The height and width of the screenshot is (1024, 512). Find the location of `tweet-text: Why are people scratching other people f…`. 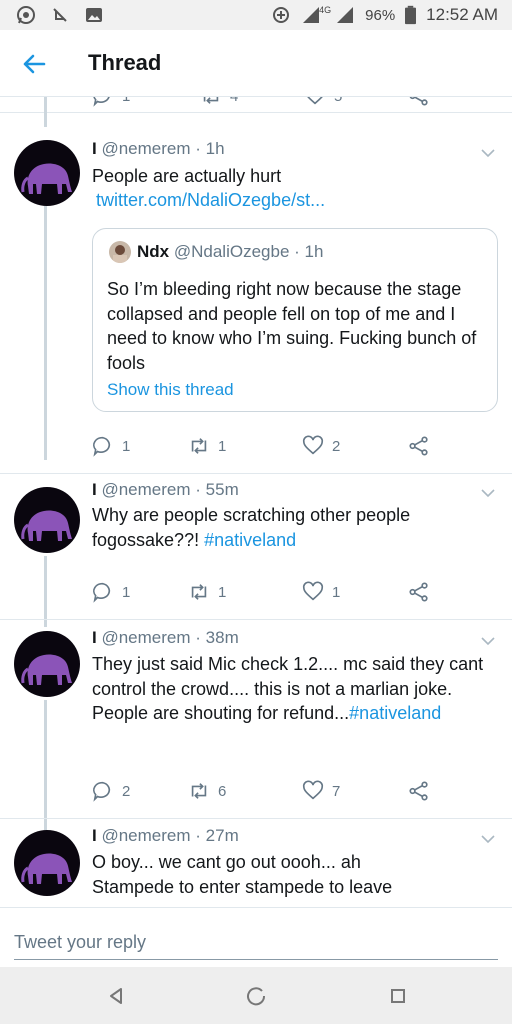

tweet-text: Why are people scratching other people f… is located at coordinates (251, 527).